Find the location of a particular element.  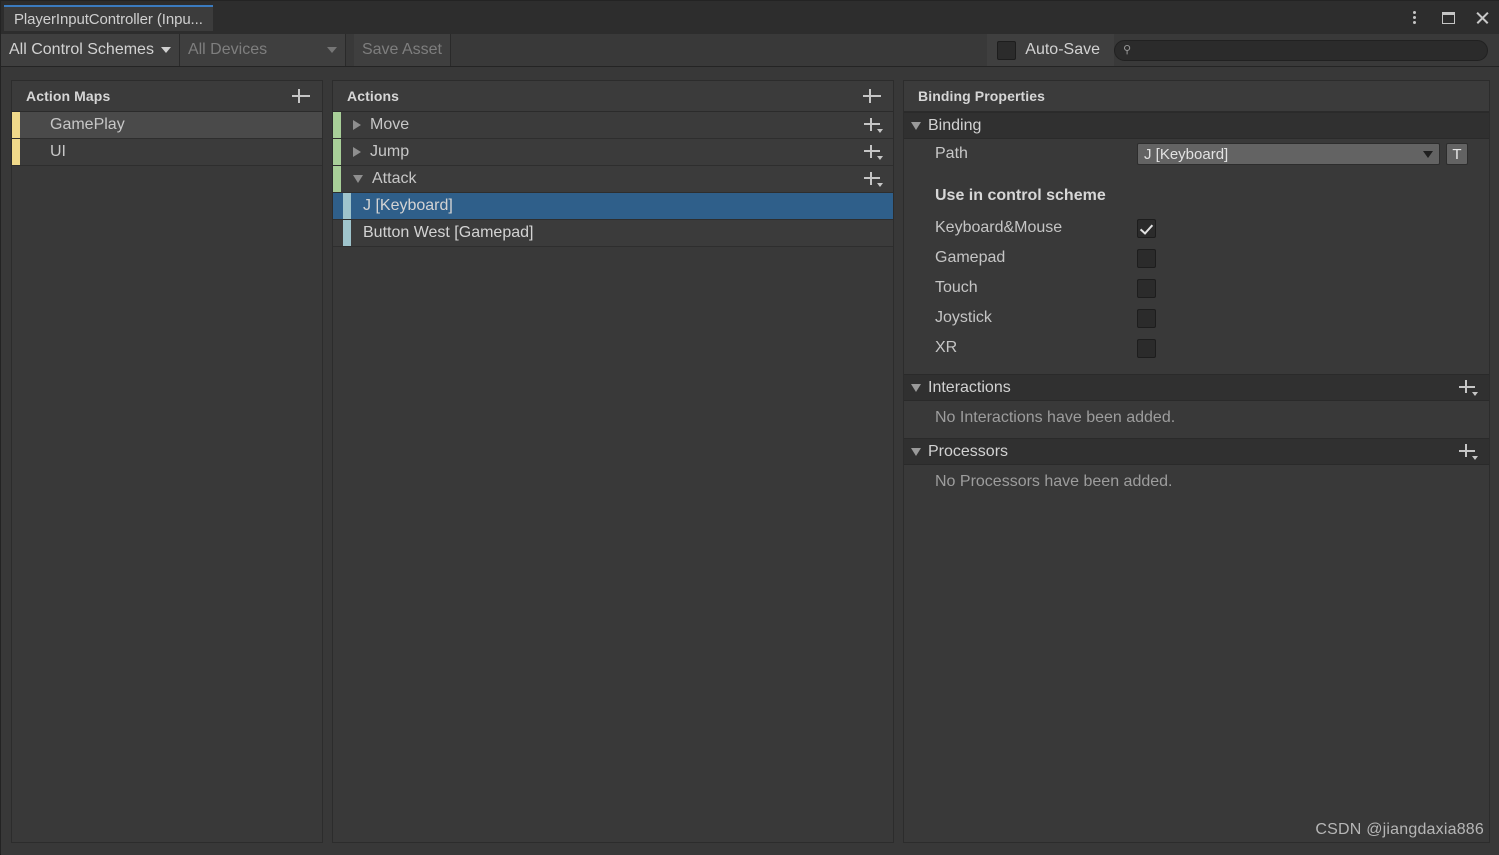

save-asset-button: Save Asset is located at coordinates (402, 50).